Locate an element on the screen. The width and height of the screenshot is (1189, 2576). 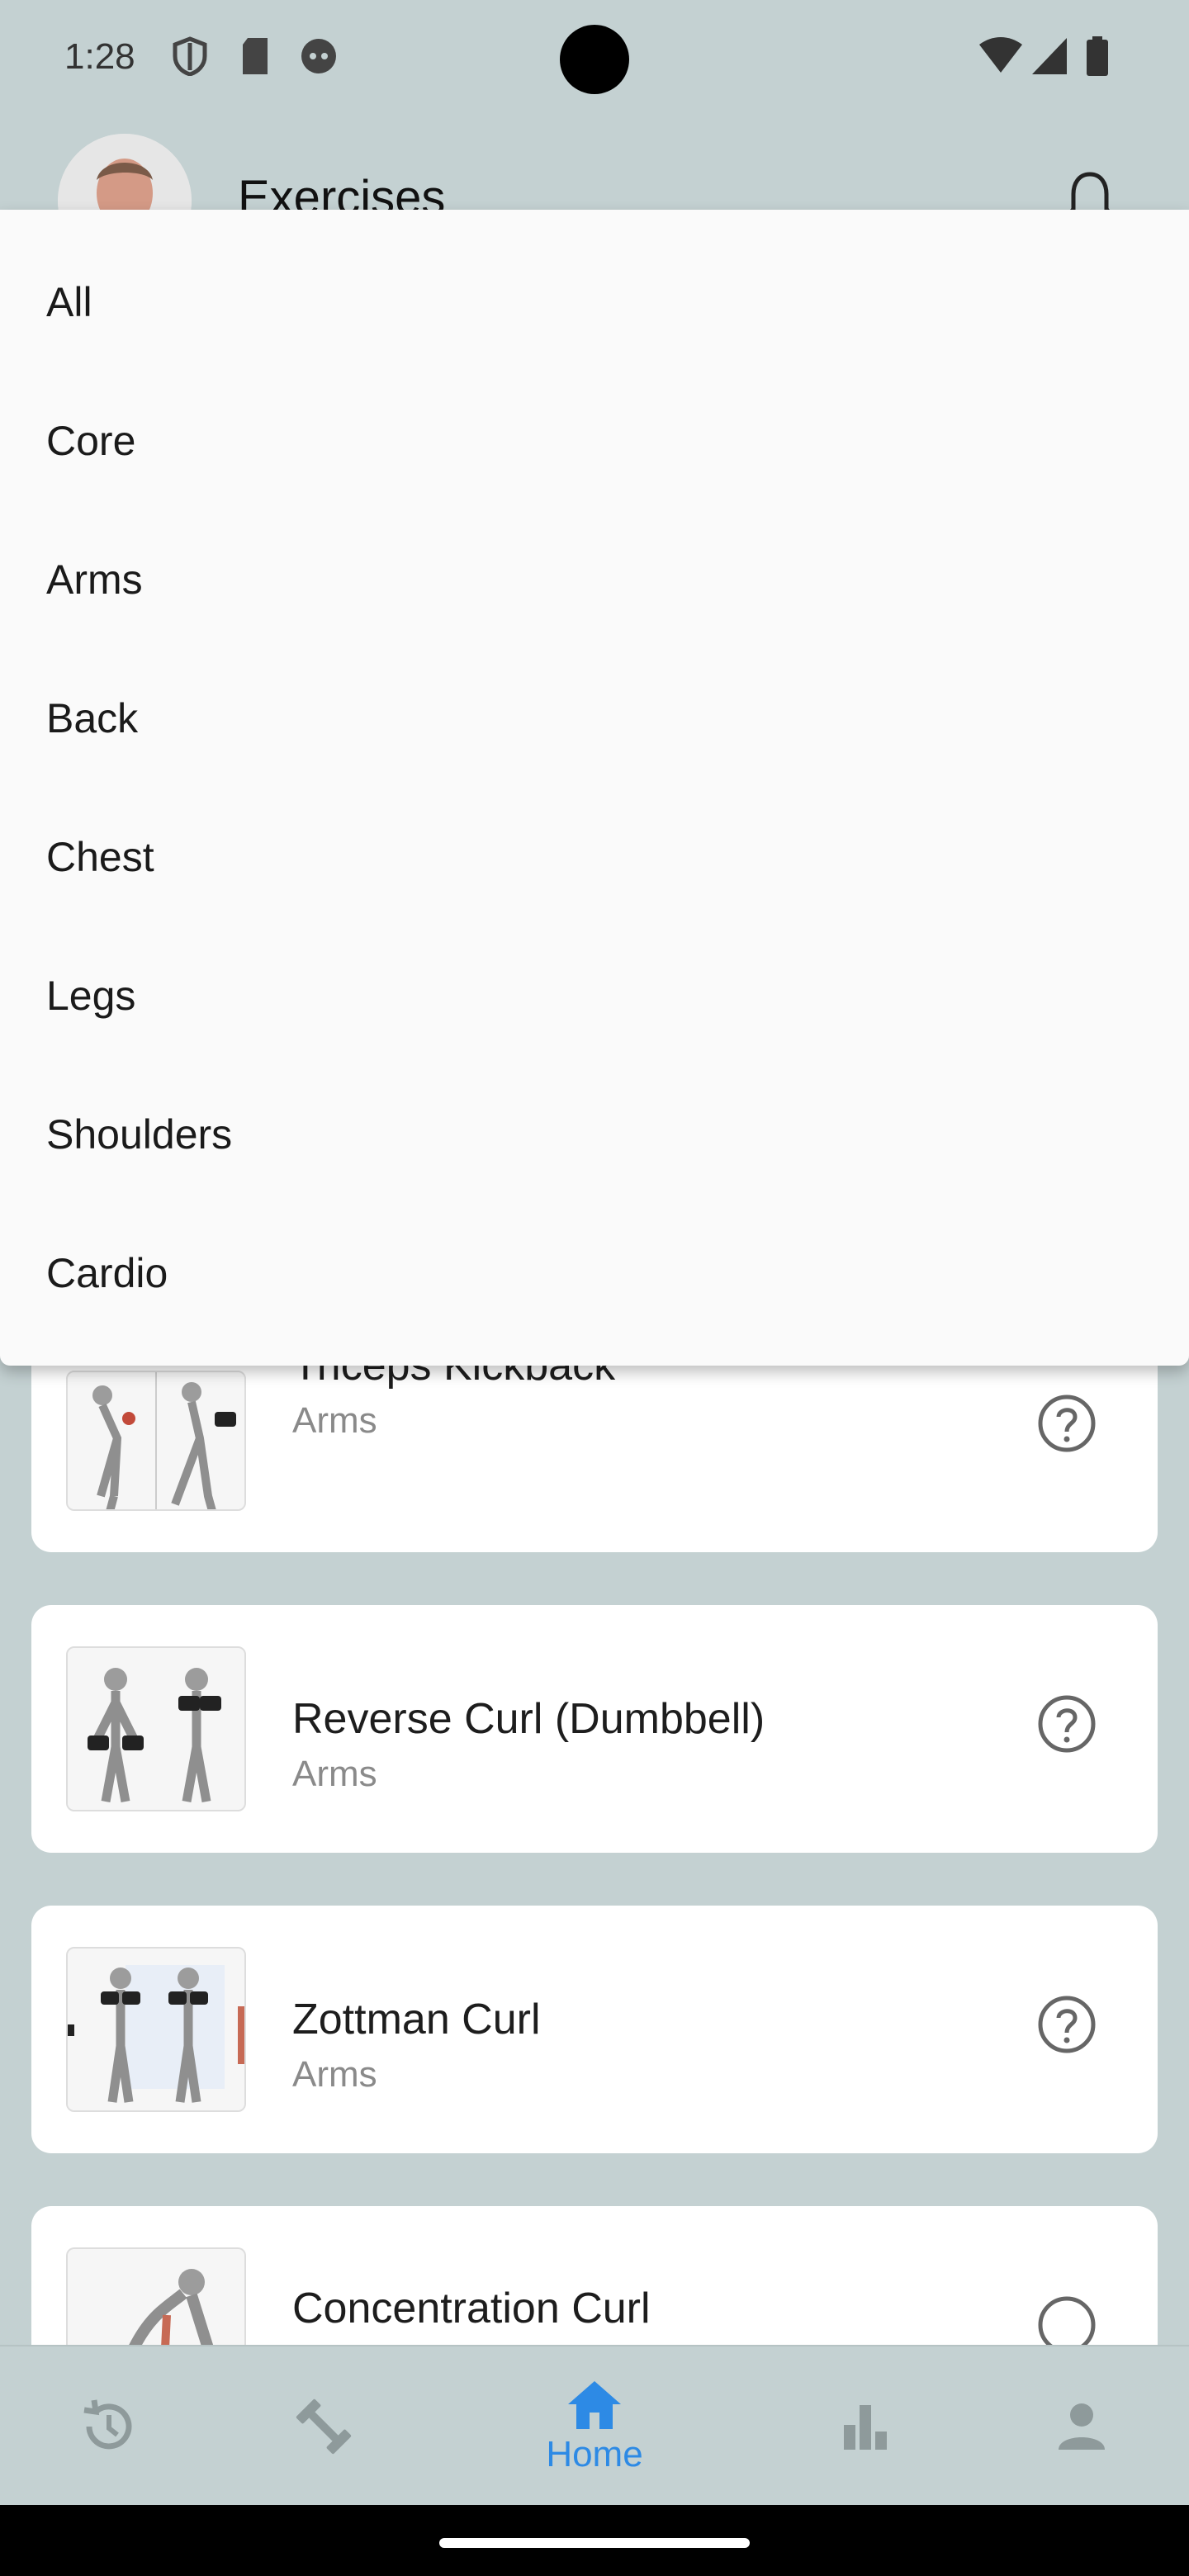
exercise-card-concentration-curl: Concentration Curl is located at coordinates (594, 2275).